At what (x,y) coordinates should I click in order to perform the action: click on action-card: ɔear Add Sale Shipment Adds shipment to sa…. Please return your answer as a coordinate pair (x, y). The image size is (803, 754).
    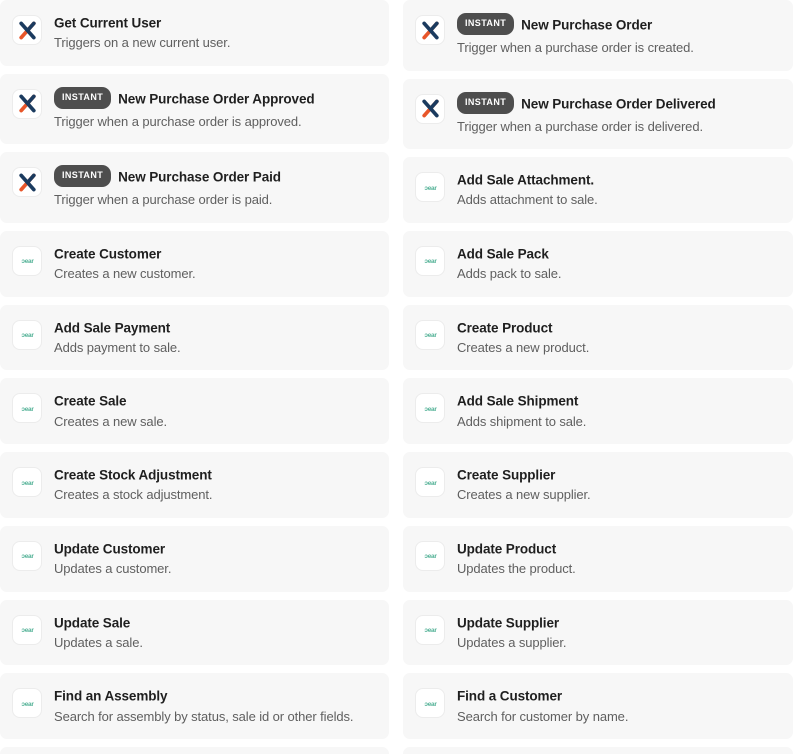
    Looking at the image, I should click on (598, 411).